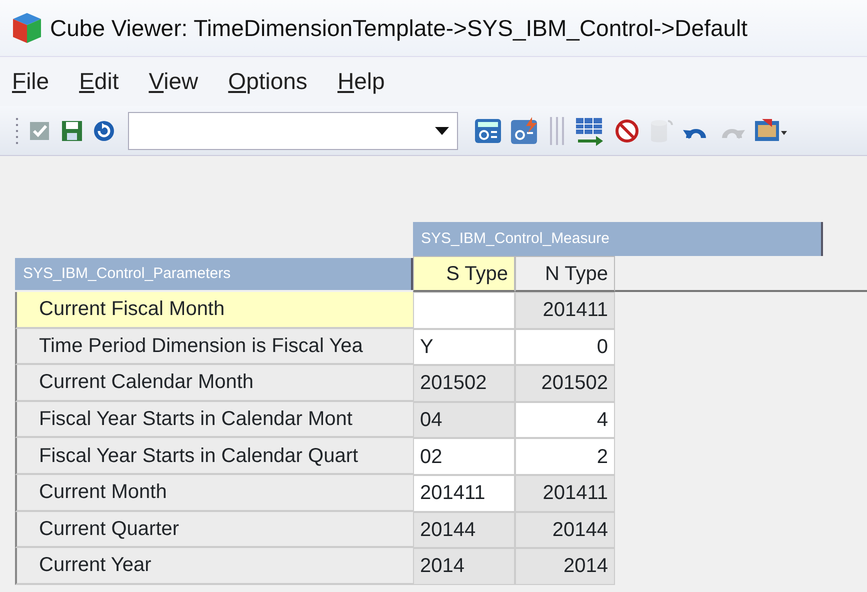  Describe the element at coordinates (442, 130) in the screenshot. I see `dropdown-caret-icon` at that location.